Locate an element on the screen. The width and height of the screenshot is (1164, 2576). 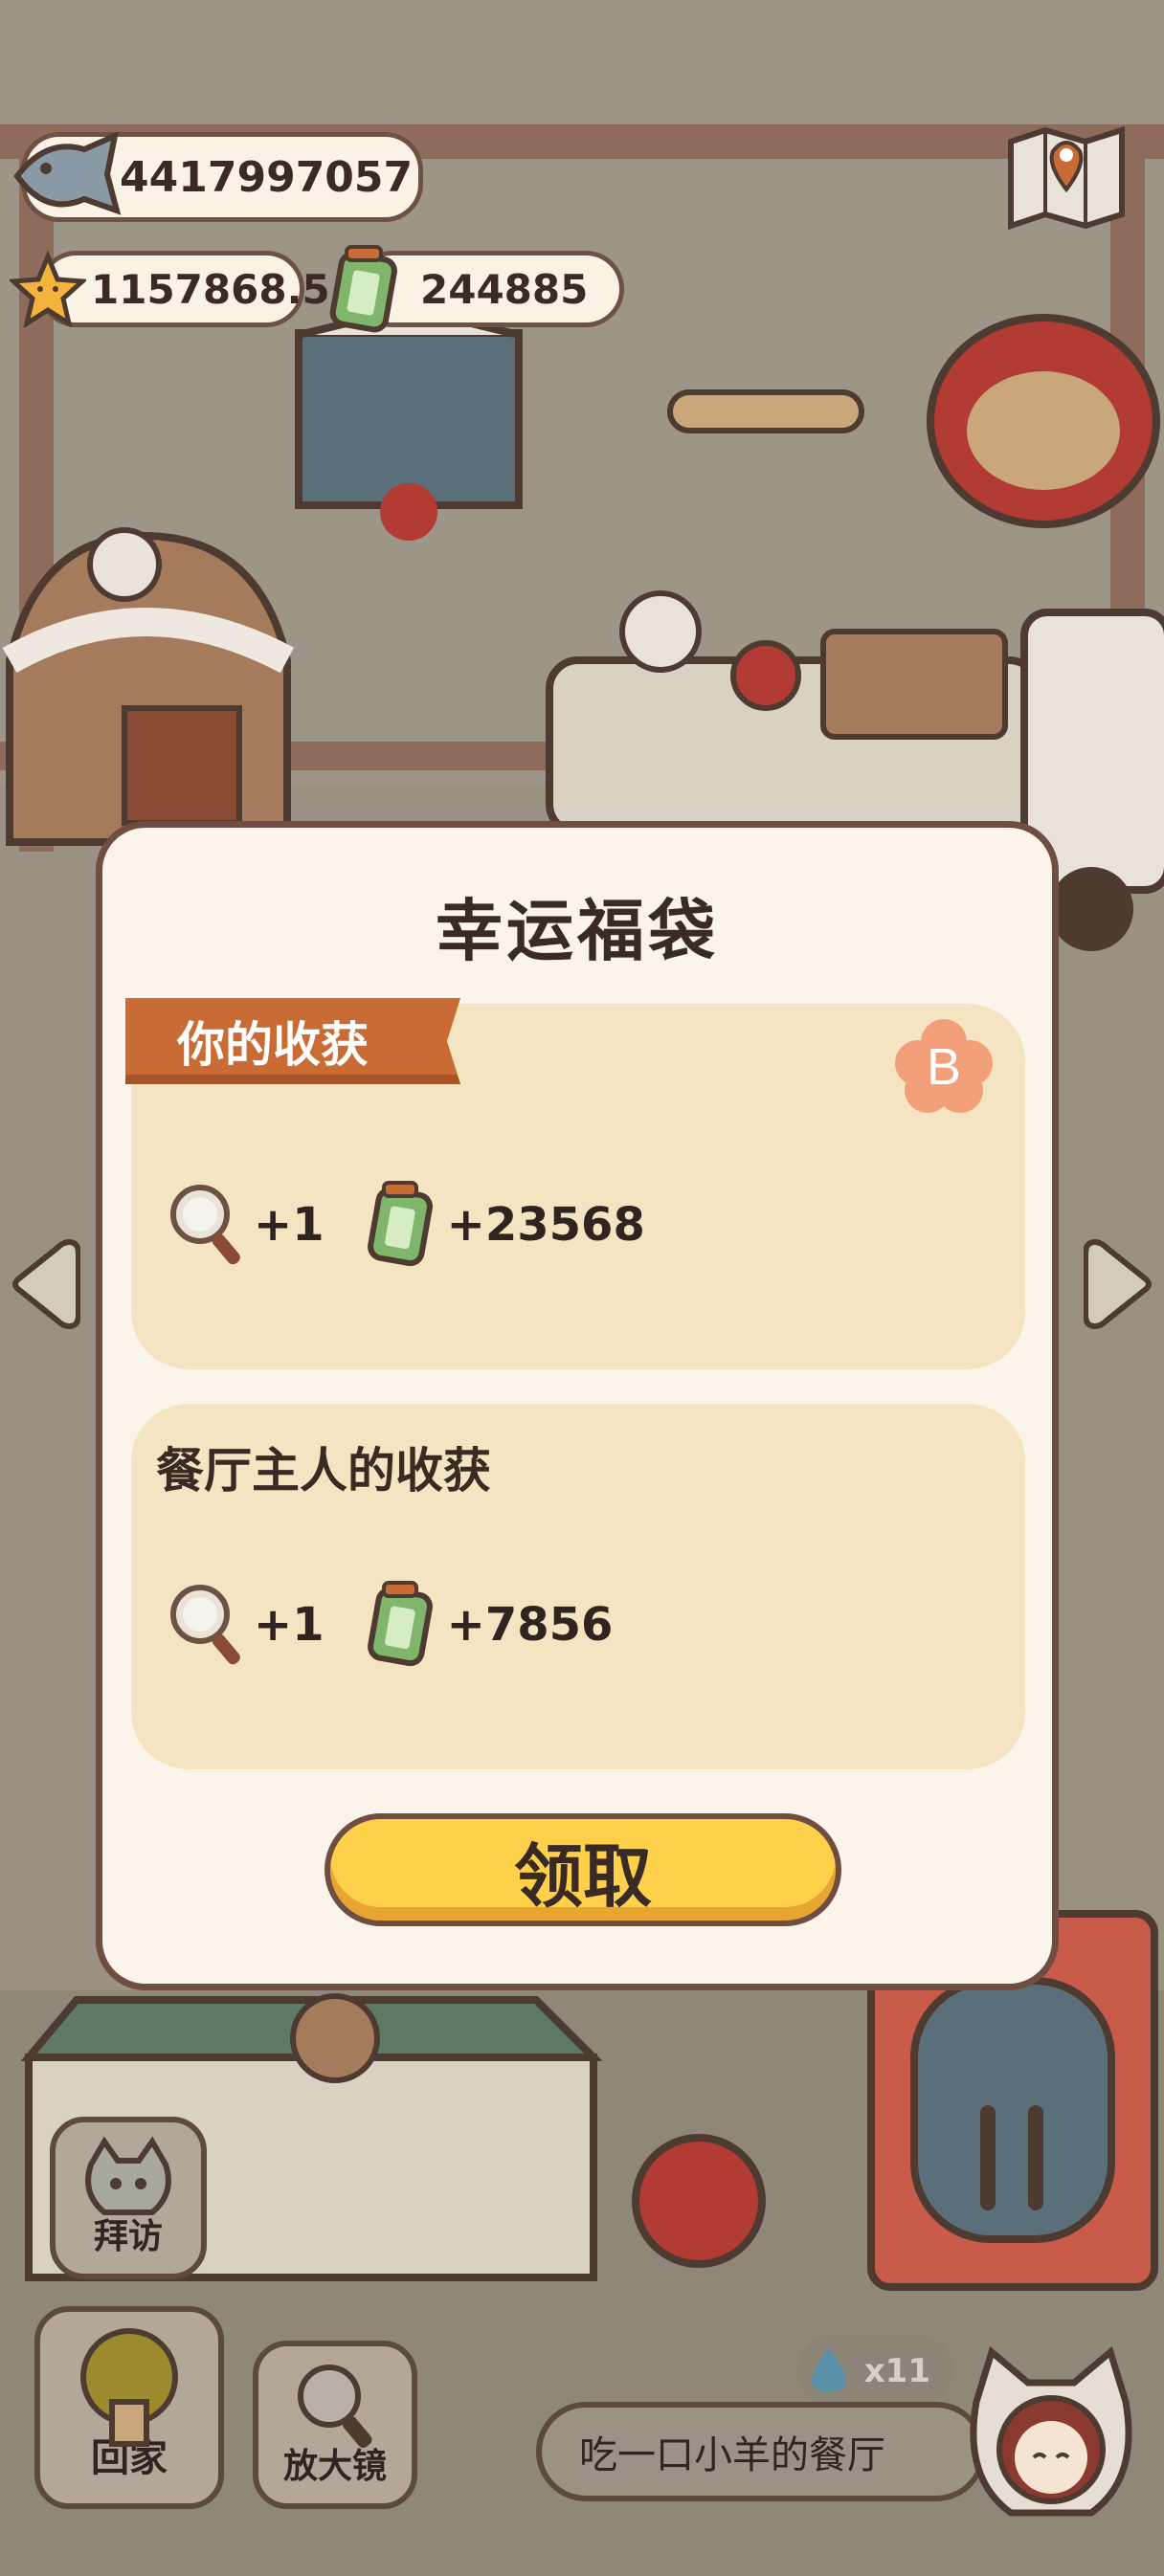
avatar is located at coordinates (1051, 2431).